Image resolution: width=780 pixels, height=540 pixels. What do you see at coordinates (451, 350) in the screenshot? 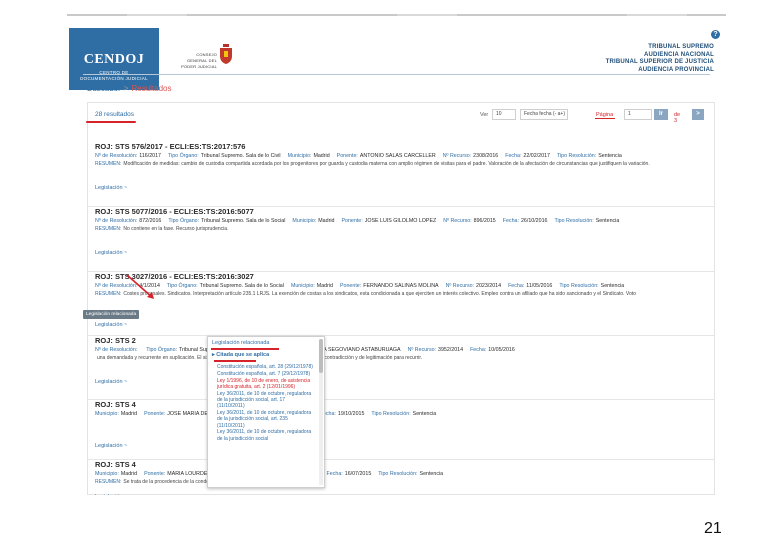
I see `metadata-value: 3952/2014` at bounding box center [451, 350].